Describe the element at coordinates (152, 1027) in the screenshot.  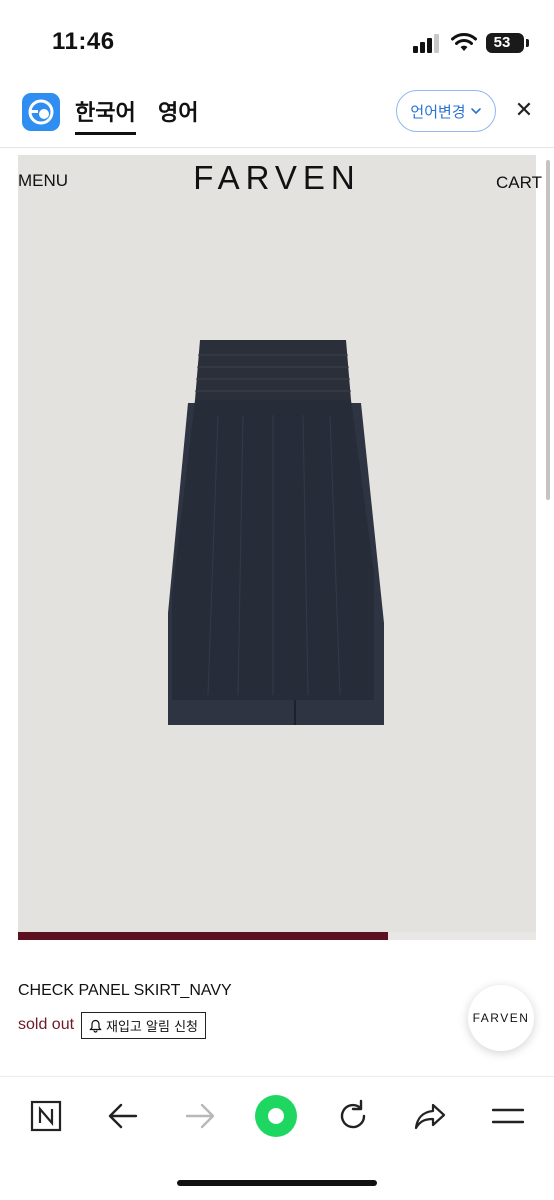
I see `restock-alert-label: 재입고 알림 신청` at that location.